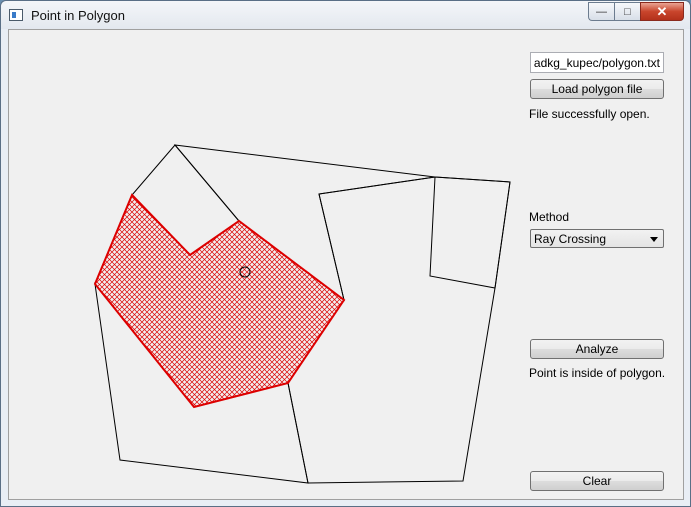  Describe the element at coordinates (597, 373) in the screenshot. I see `analyze-result-text: Point is inside of polygon.` at that location.